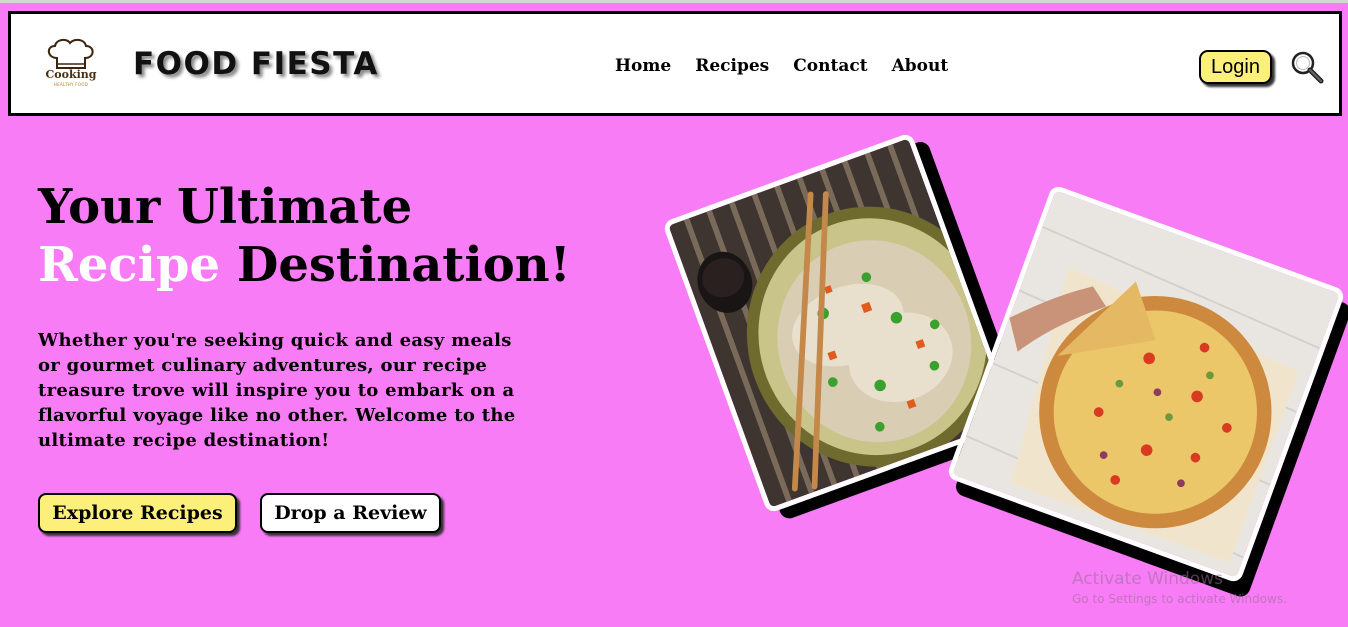  I want to click on hero-title-accent: Recipe, so click(129, 265).